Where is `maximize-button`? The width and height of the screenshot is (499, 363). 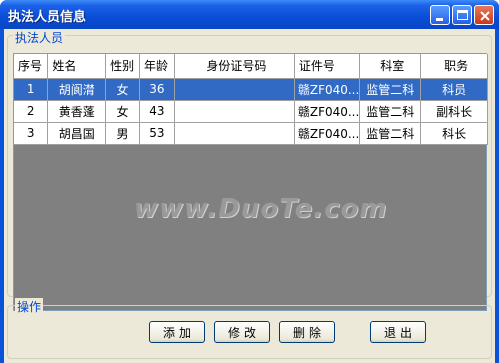 maximize-button is located at coordinates (462, 15).